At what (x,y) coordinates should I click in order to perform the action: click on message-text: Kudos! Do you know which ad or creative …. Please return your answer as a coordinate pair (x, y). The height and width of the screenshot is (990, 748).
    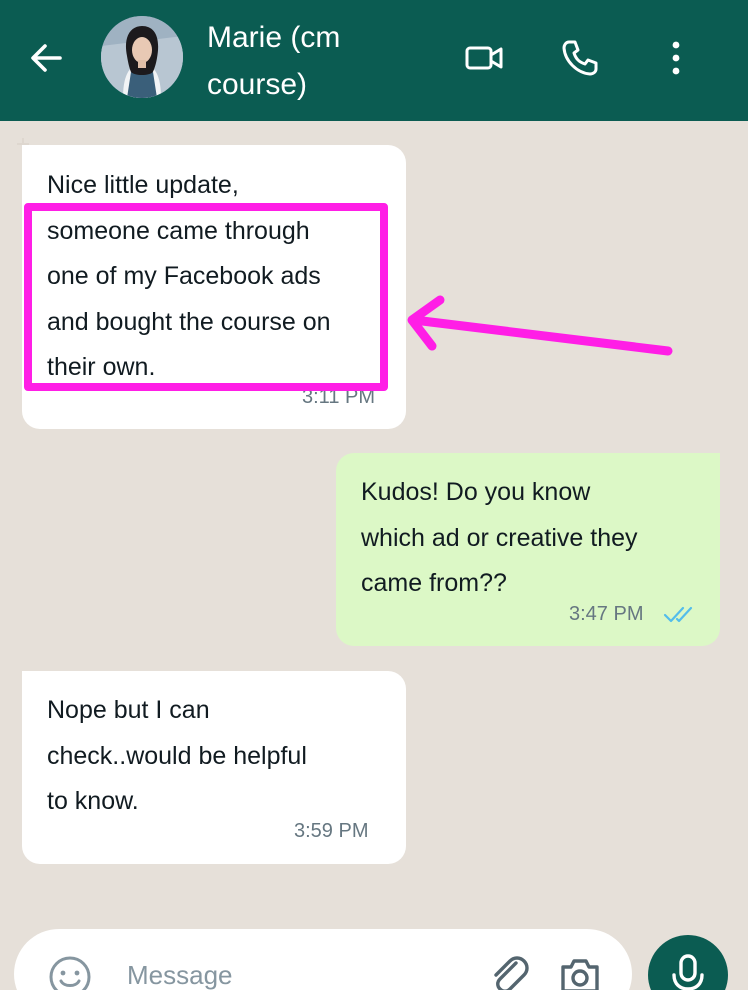
    Looking at the image, I should click on (499, 537).